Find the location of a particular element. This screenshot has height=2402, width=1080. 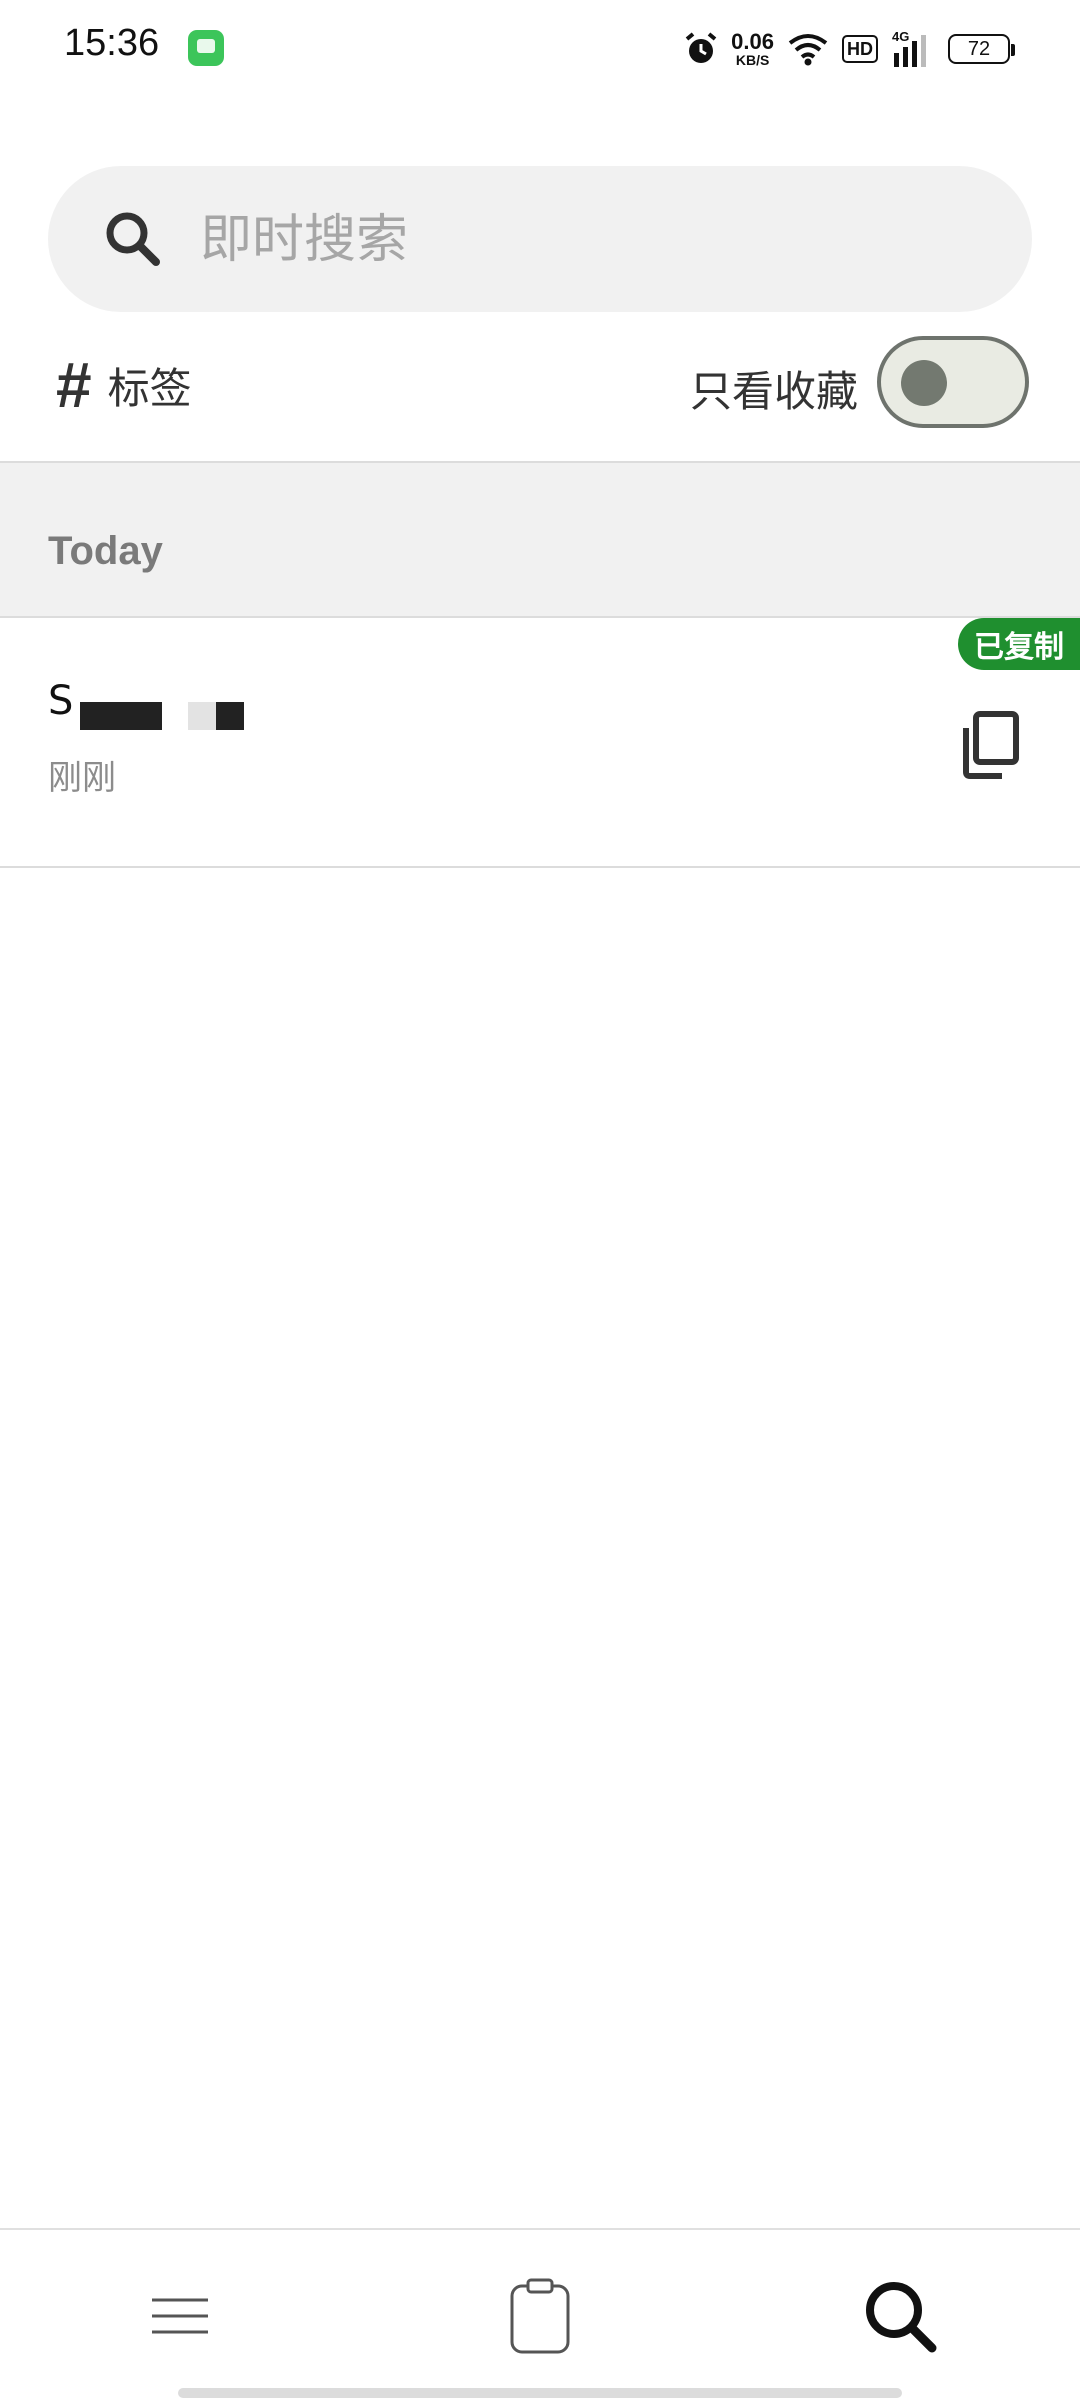

tags-button: # 标签 is located at coordinates (124, 385).